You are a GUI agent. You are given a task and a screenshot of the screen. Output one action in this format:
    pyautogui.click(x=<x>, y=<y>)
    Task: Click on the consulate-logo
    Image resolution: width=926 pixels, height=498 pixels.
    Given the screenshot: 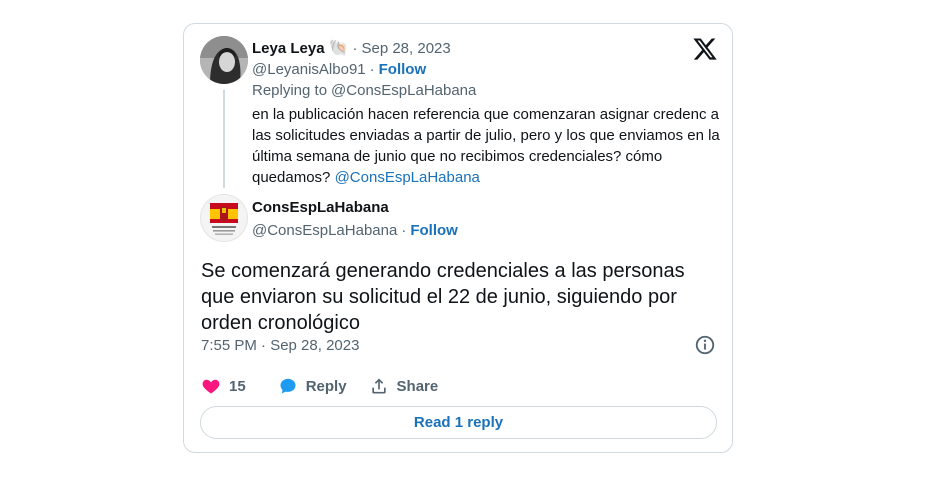 What is the action you would take?
    pyautogui.click(x=224, y=218)
    